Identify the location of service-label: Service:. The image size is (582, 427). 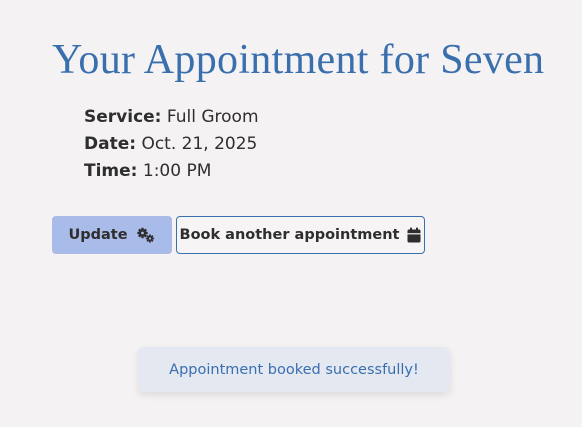
(123, 117).